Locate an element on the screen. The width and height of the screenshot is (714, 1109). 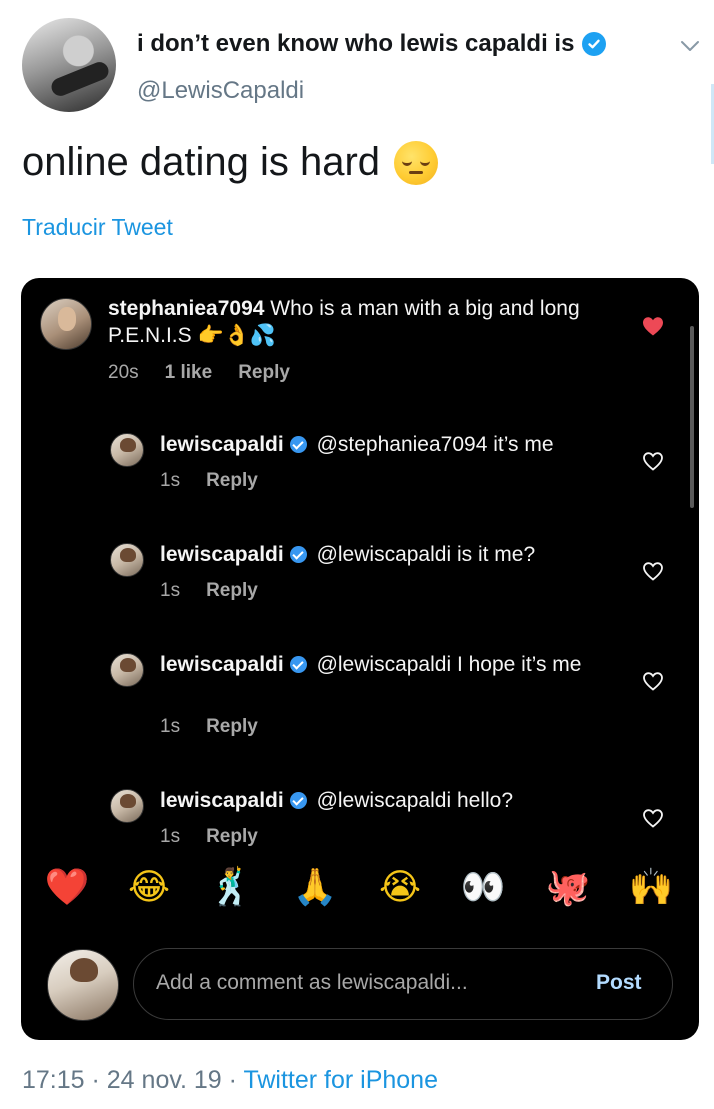
emoji-eyes-button: 👀 is located at coordinates (483, 888).